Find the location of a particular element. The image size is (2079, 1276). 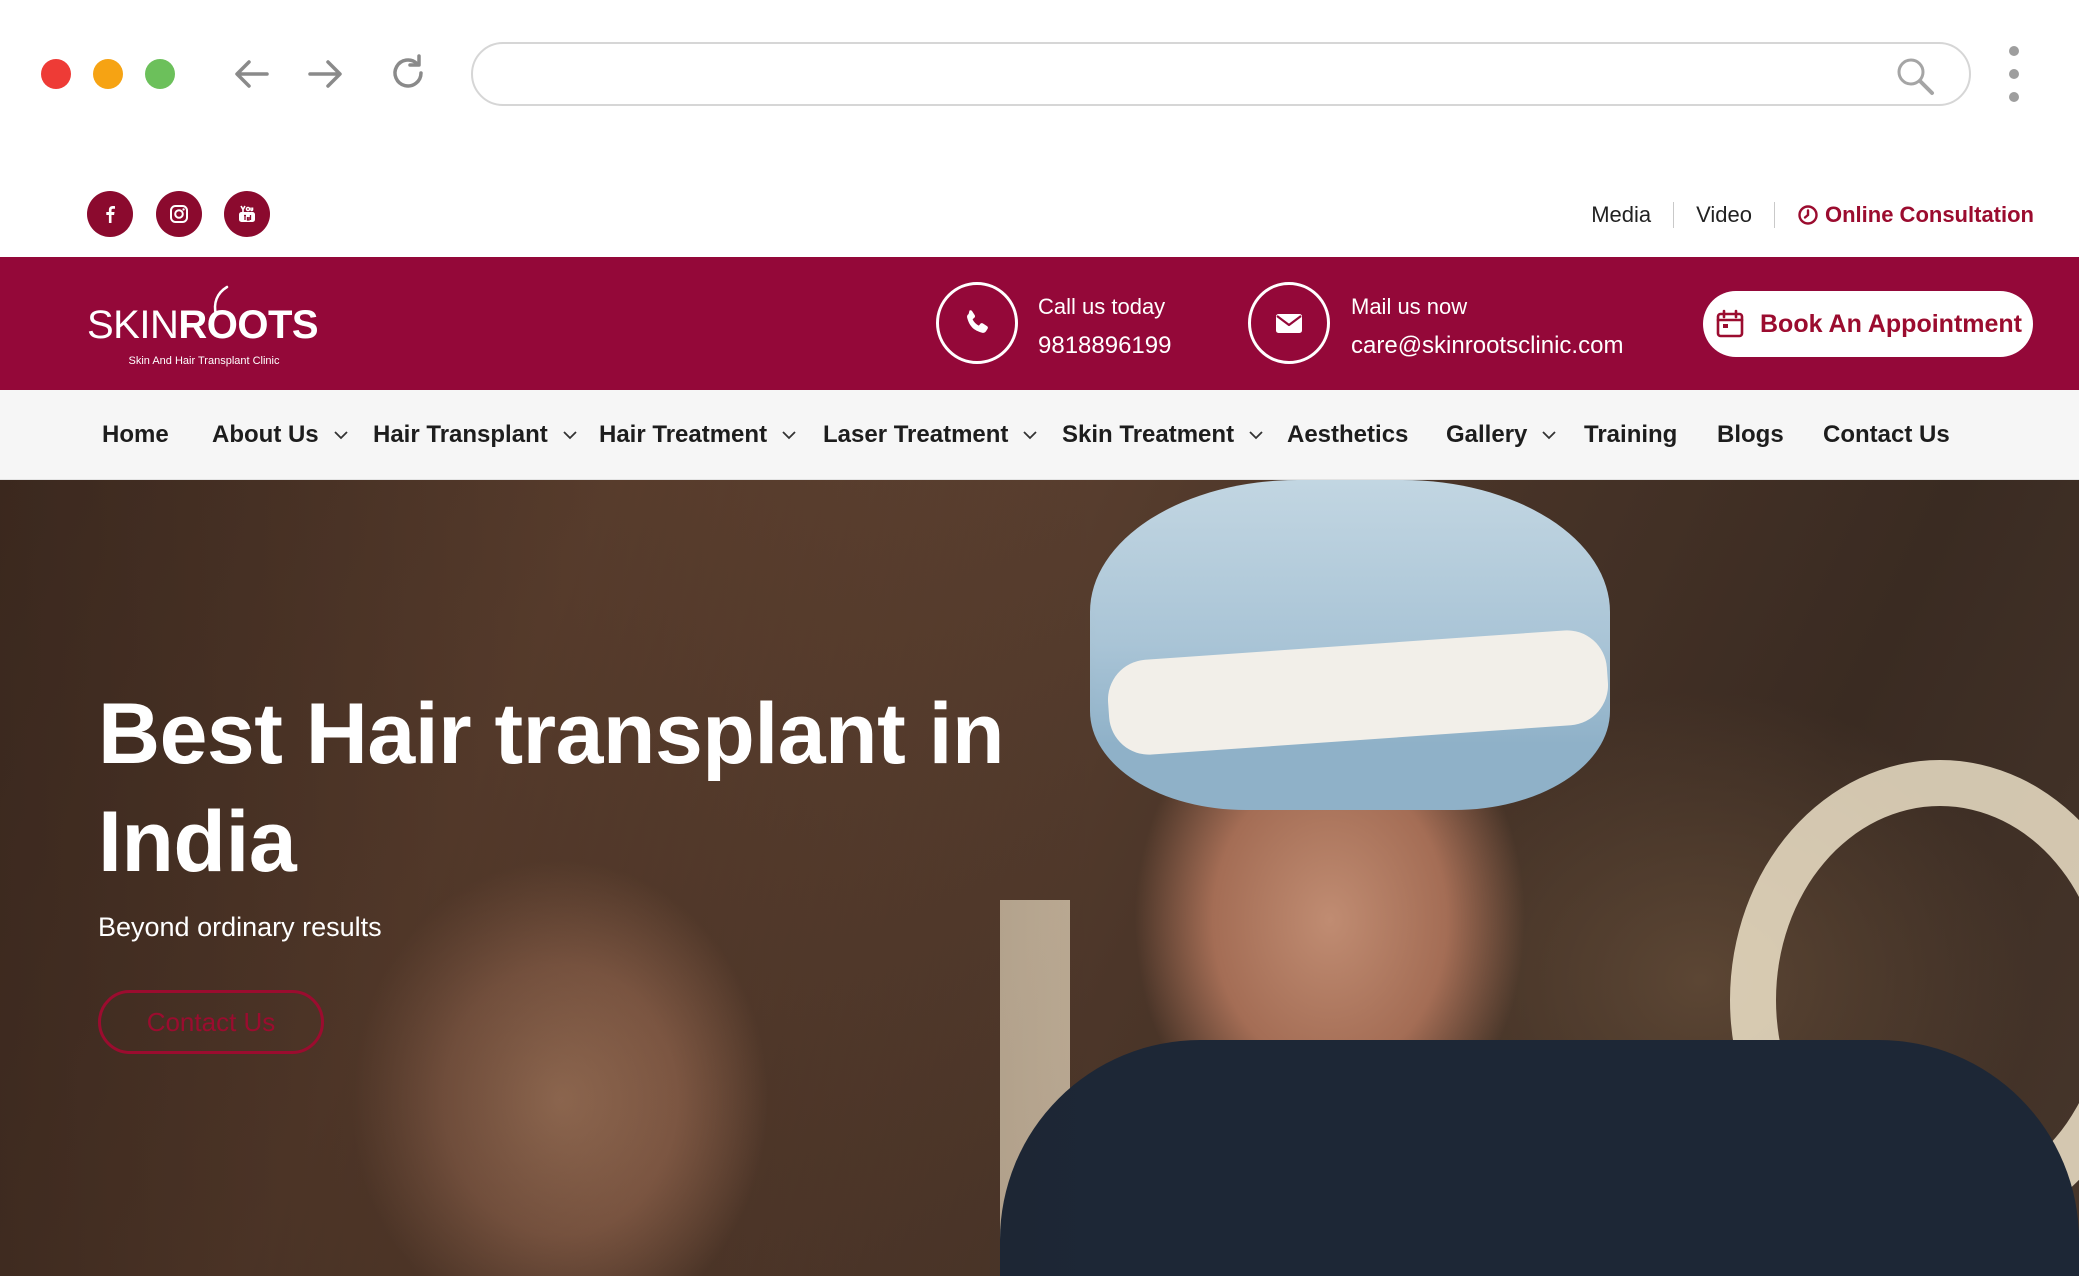

minimize-window-button is located at coordinates (108, 74).